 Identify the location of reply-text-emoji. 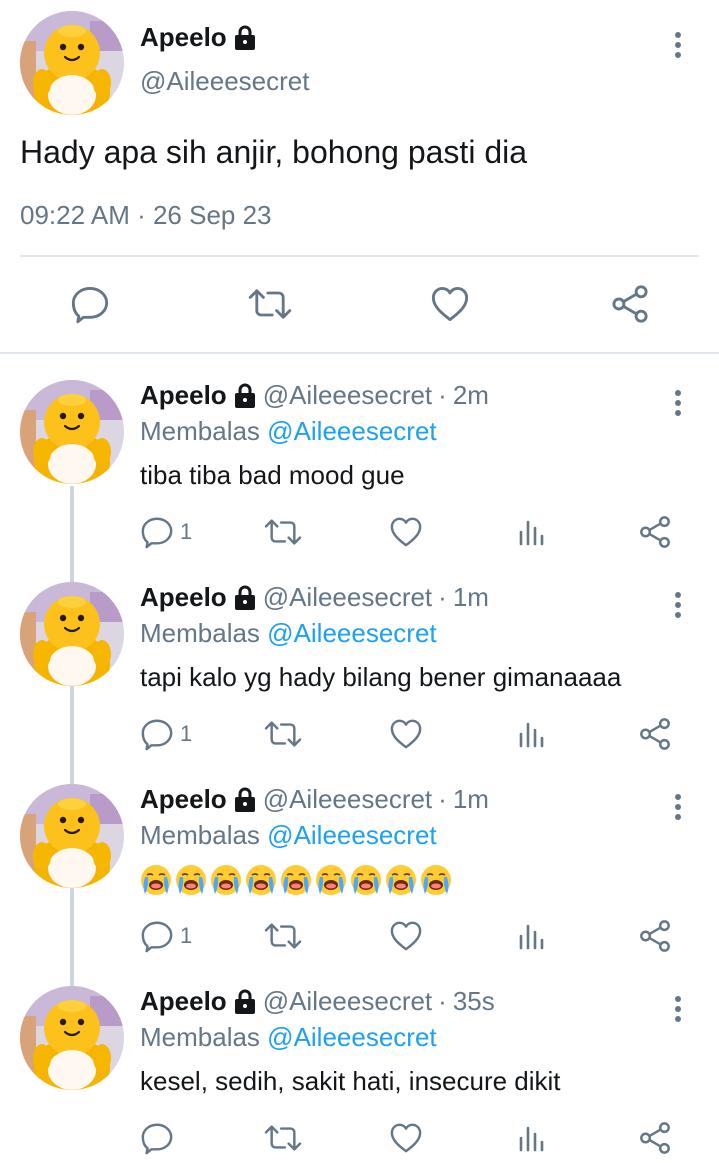
(296, 880).